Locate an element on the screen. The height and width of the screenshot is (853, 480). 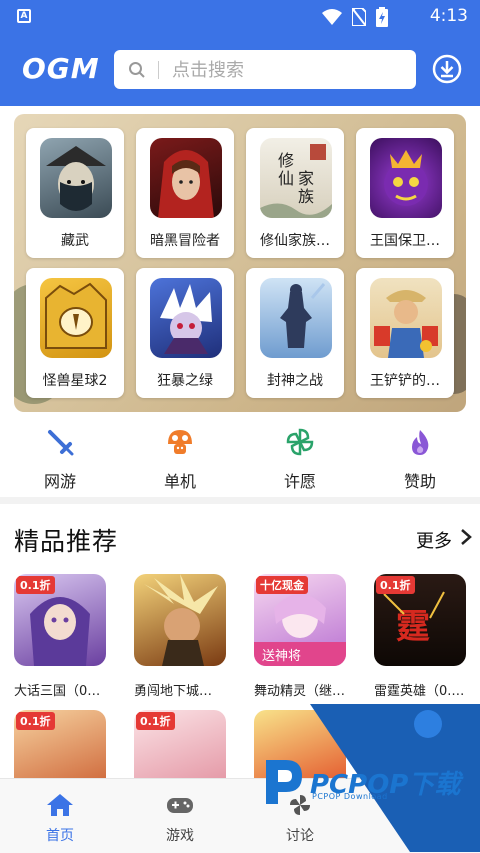
category-label: 许愿 is located at coordinates (299, 481).